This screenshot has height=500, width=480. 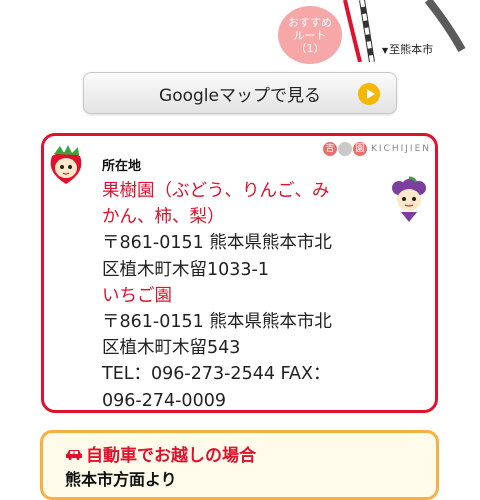 What do you see at coordinates (240, 32) in the screenshot?
I see `route-map-fragment: おすすめ ルート （1） ▼至熊本市` at bounding box center [240, 32].